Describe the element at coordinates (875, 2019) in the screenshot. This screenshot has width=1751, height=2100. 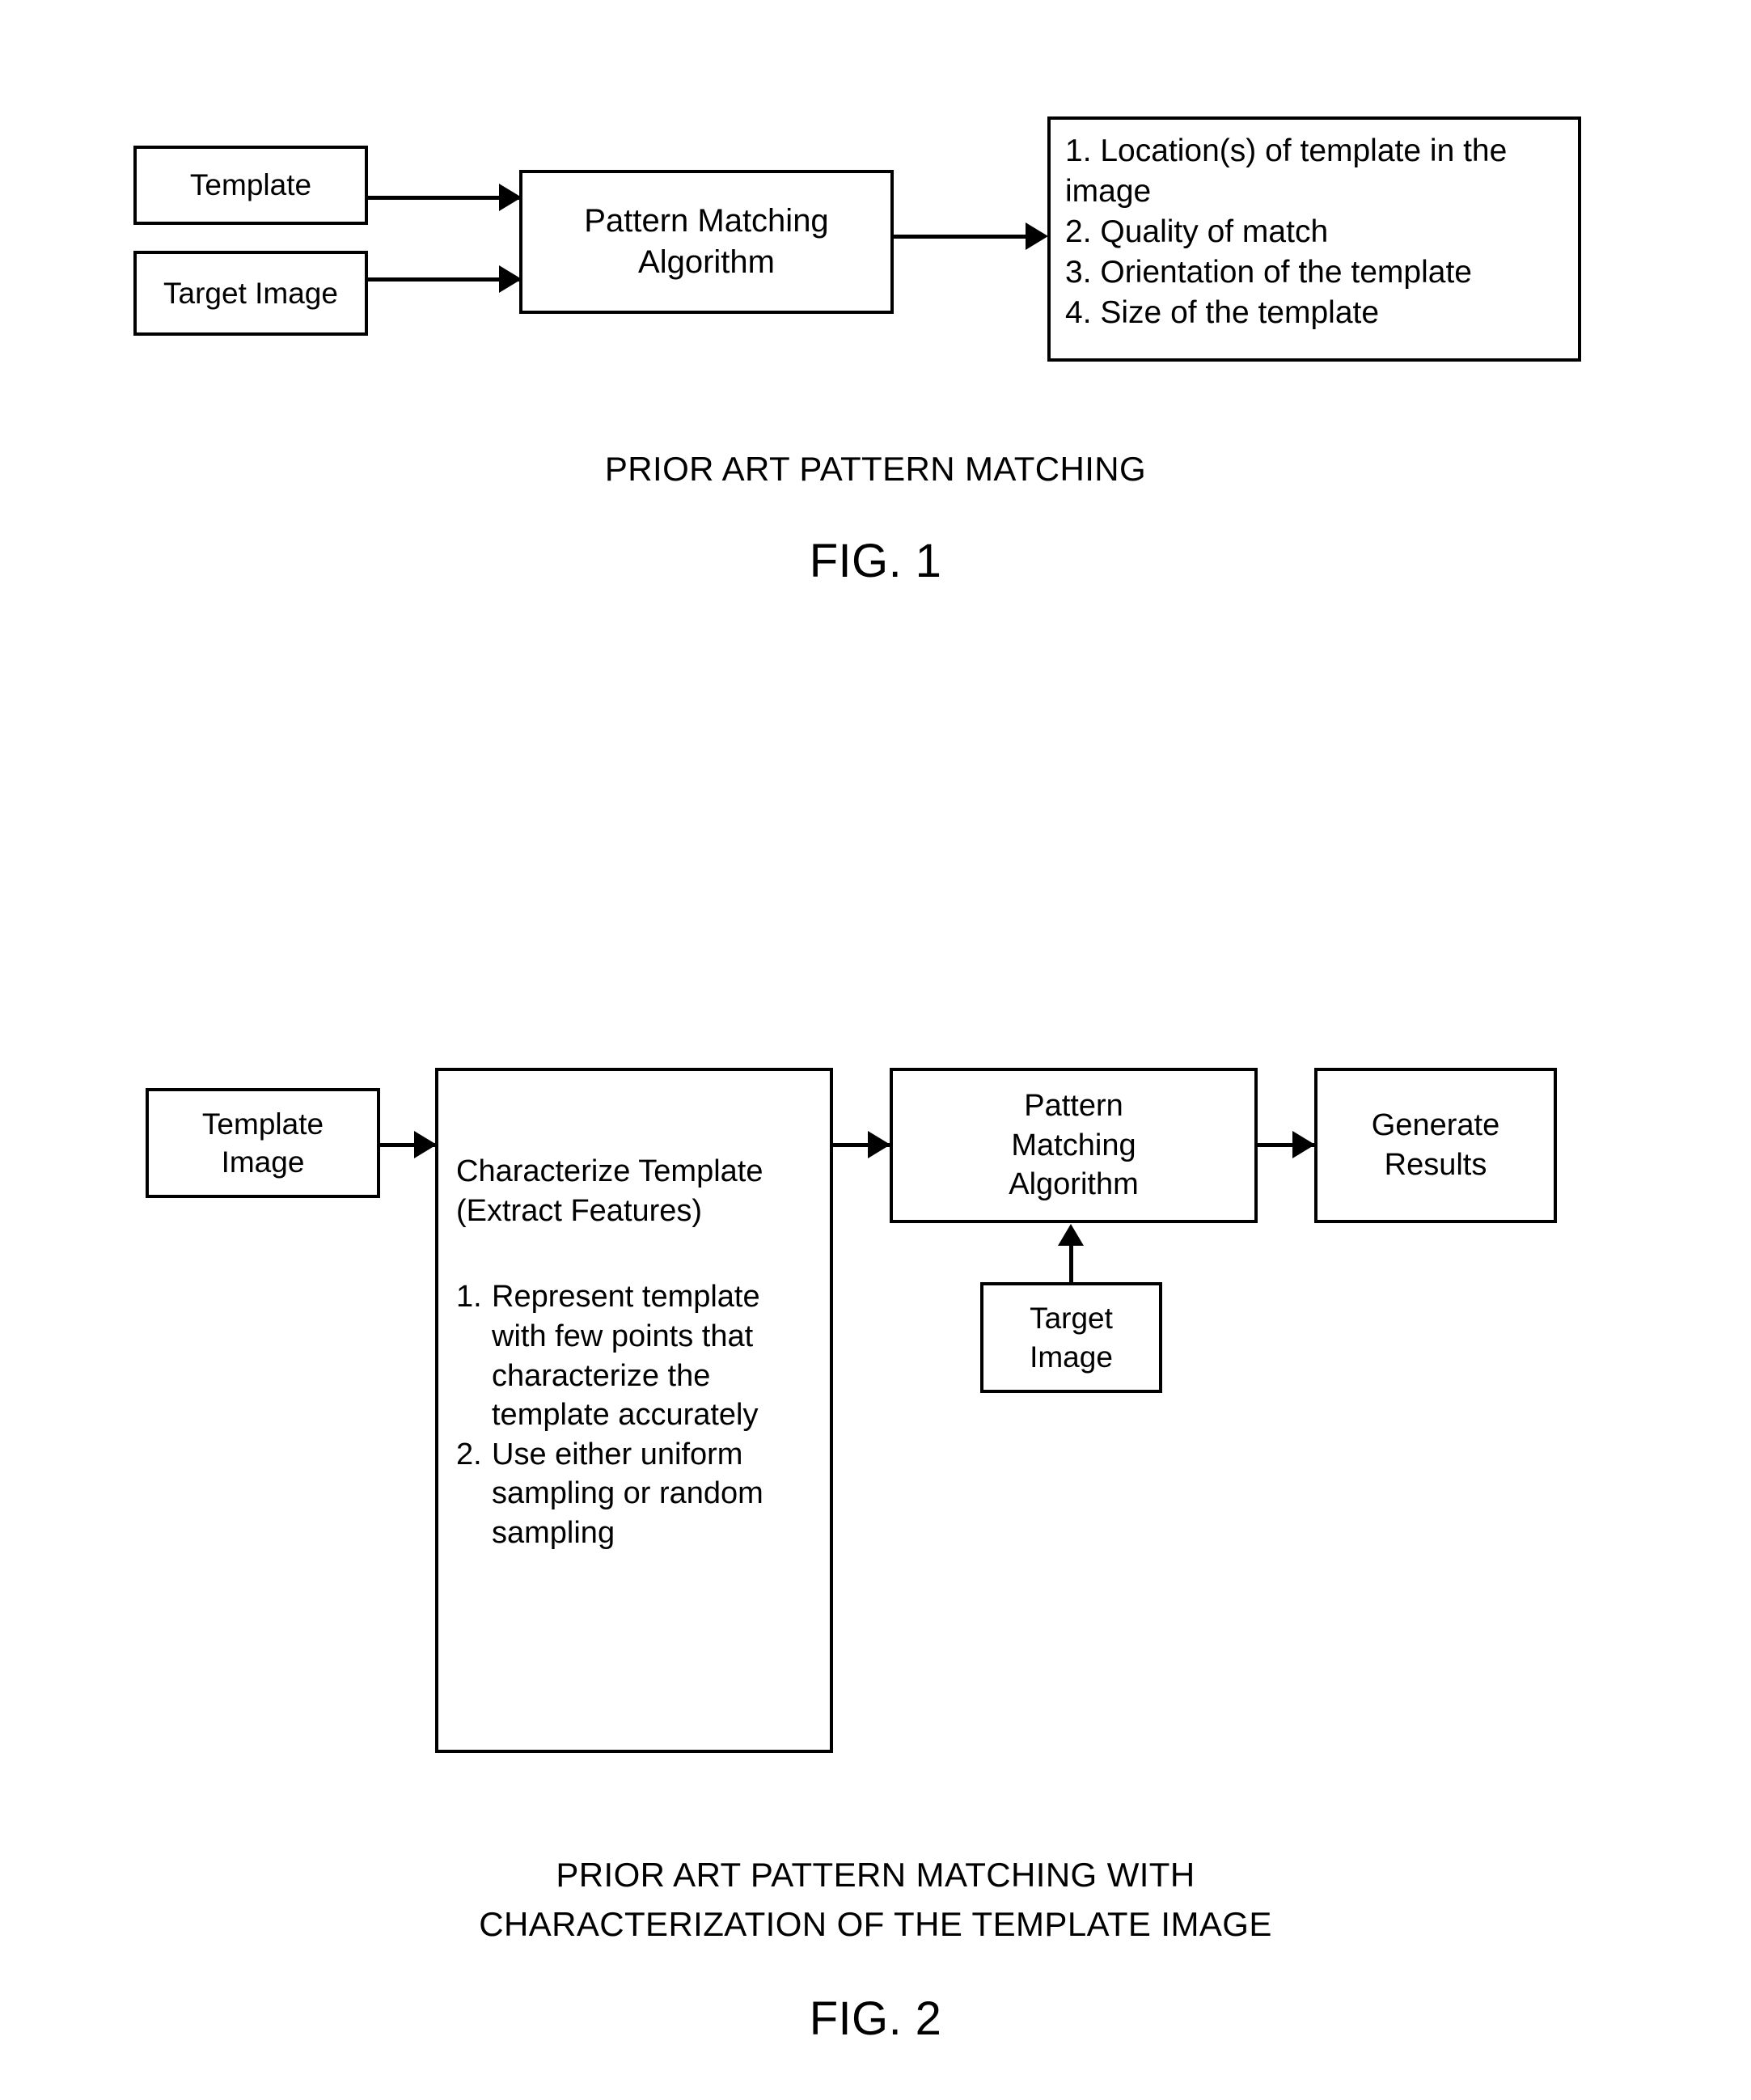
I see `fig2-figure-number: FIG. 2` at that location.